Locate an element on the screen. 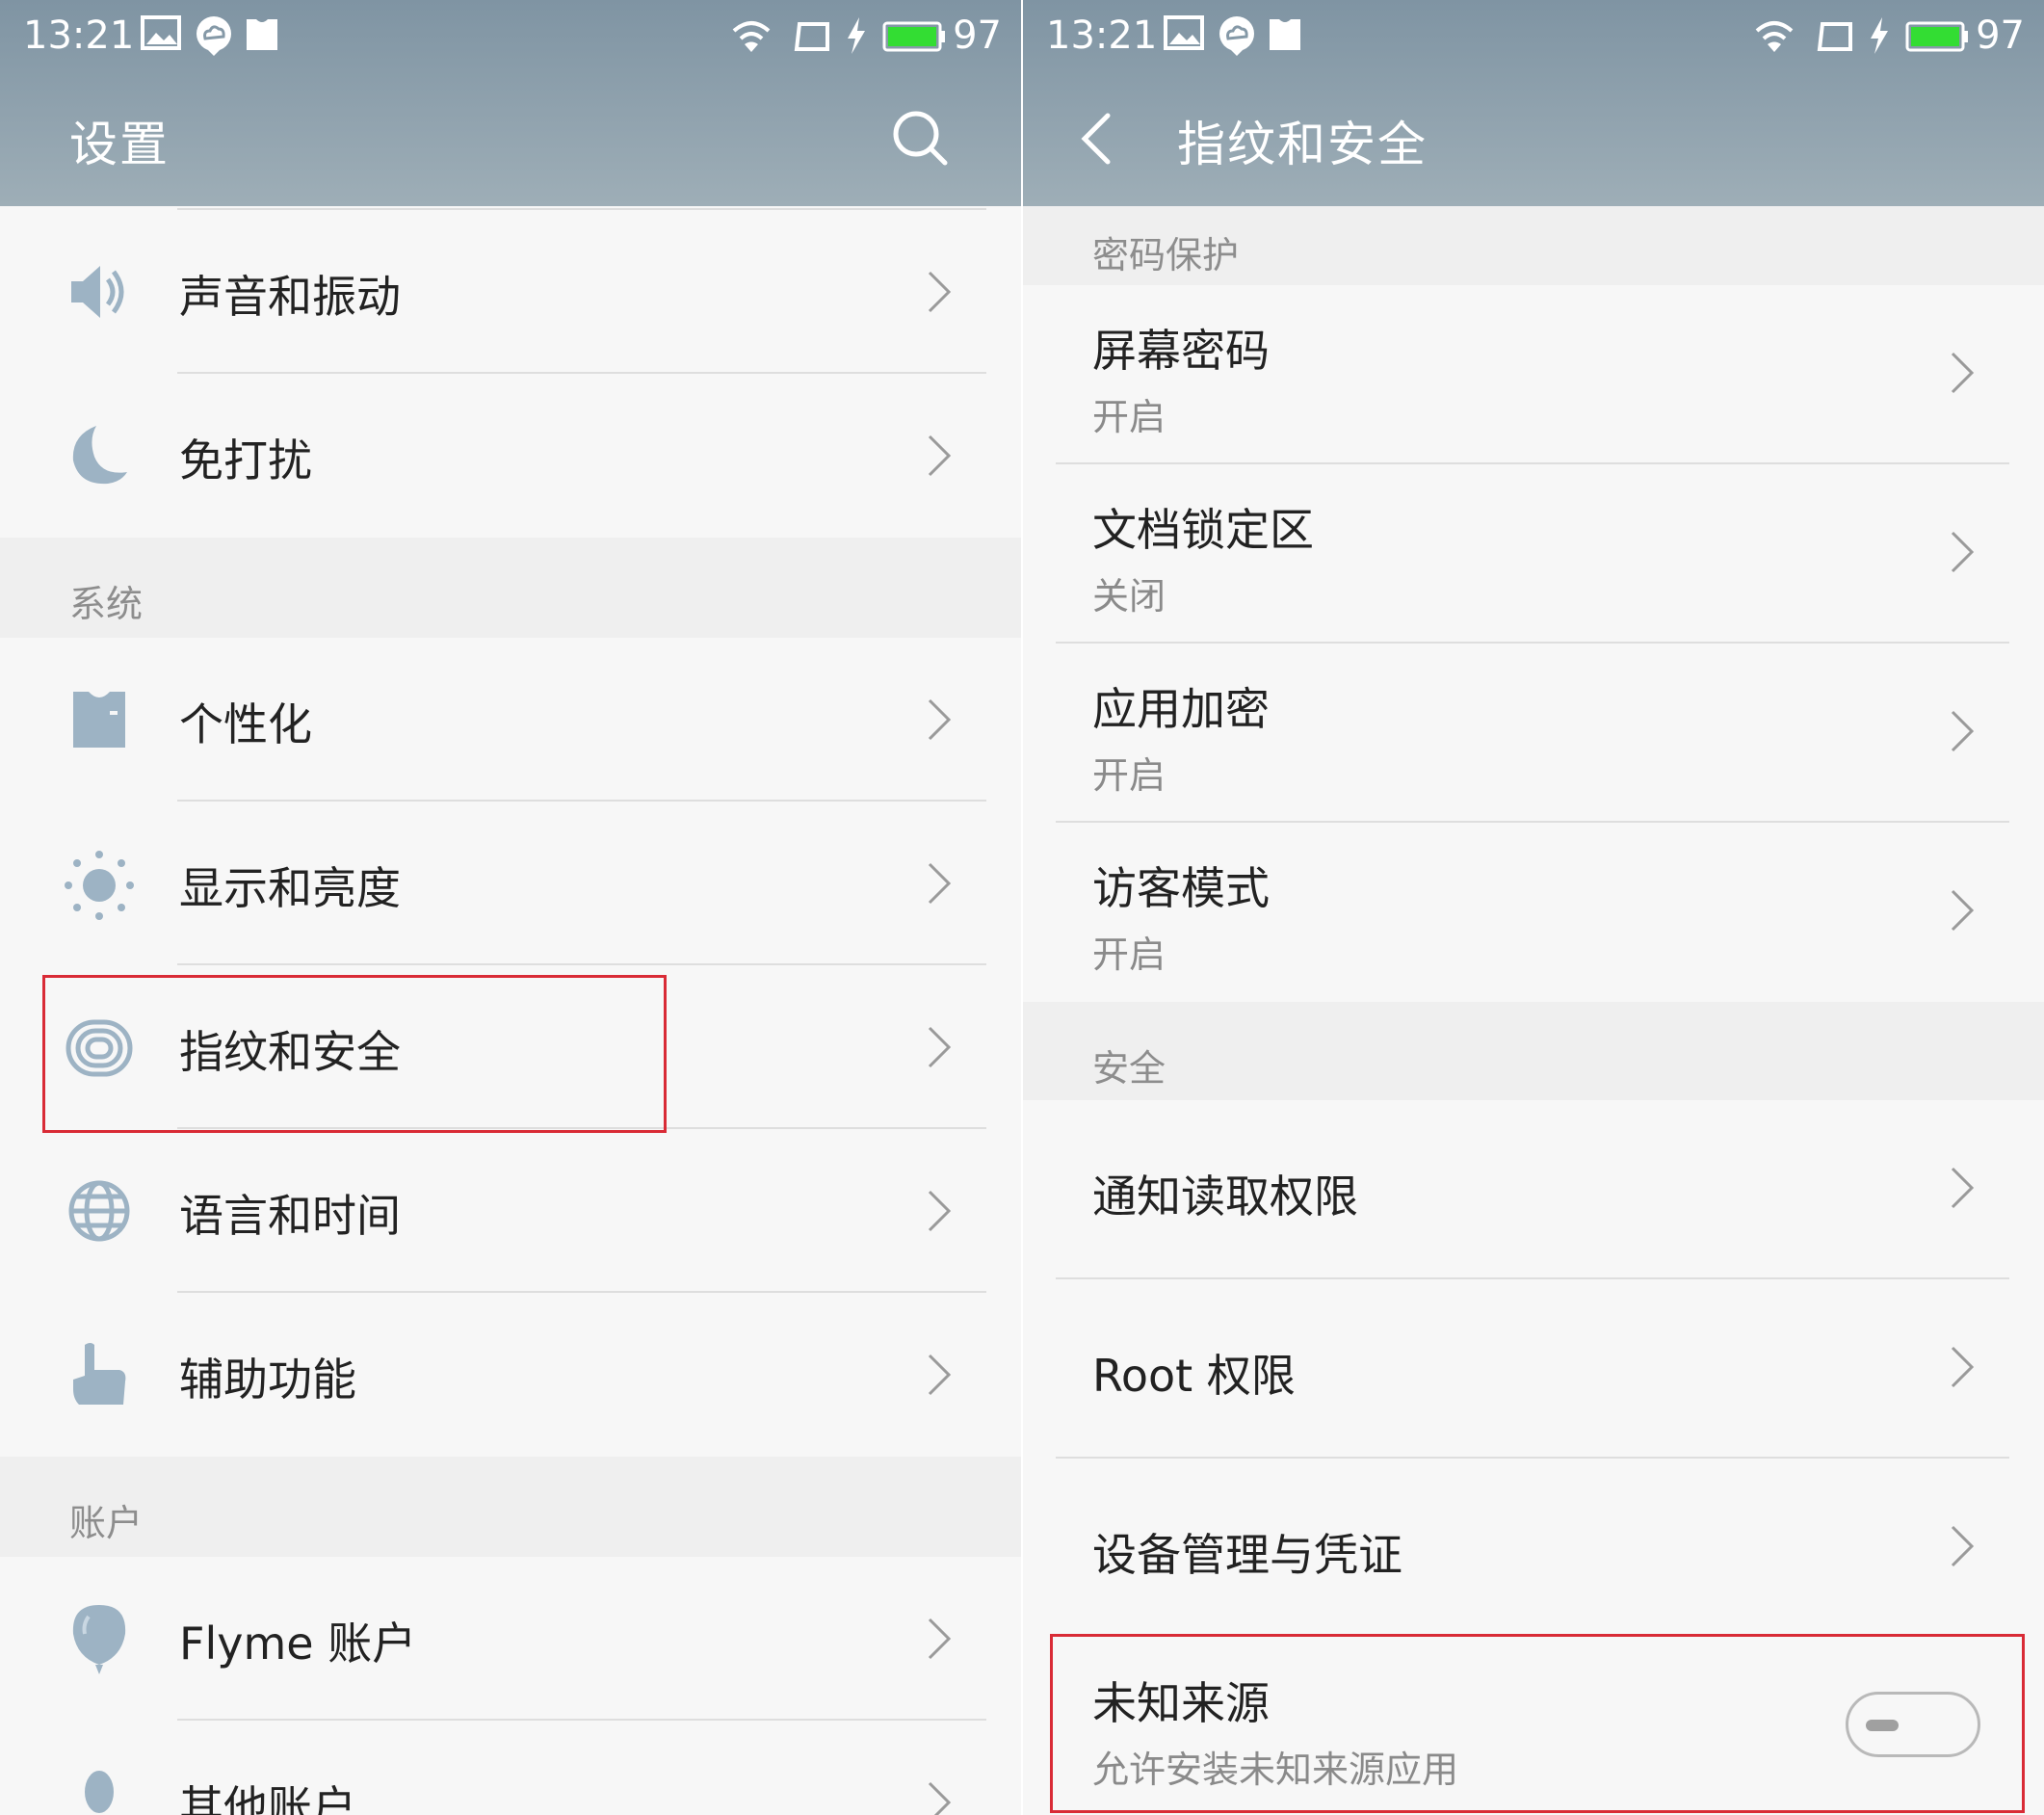 The height and width of the screenshot is (1815, 2044). account-icon is located at coordinates (99, 1792).